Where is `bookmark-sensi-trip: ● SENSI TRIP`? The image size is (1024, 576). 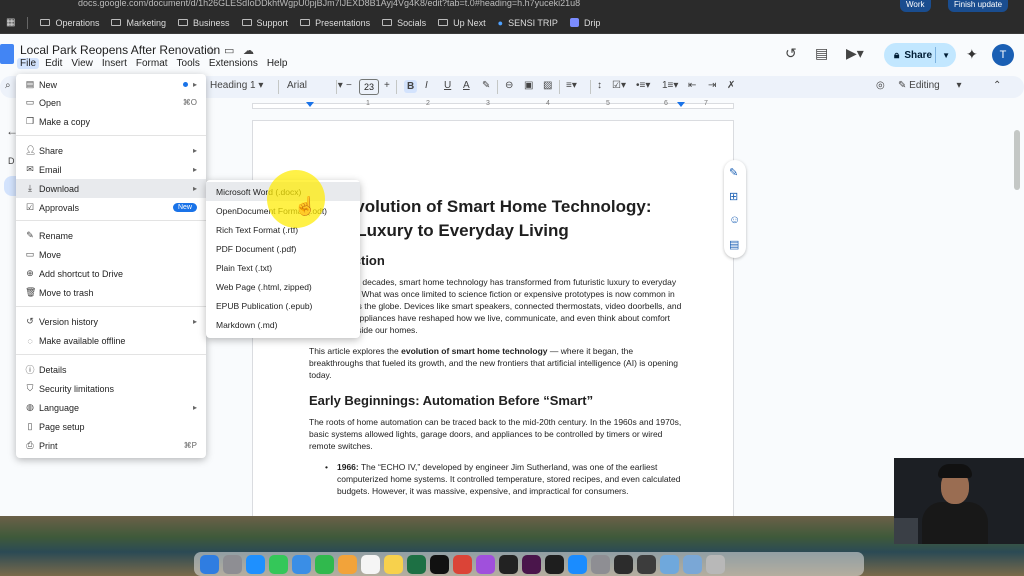
bookmark-sensi-trip: ● SENSI TRIP is located at coordinates (528, 23).